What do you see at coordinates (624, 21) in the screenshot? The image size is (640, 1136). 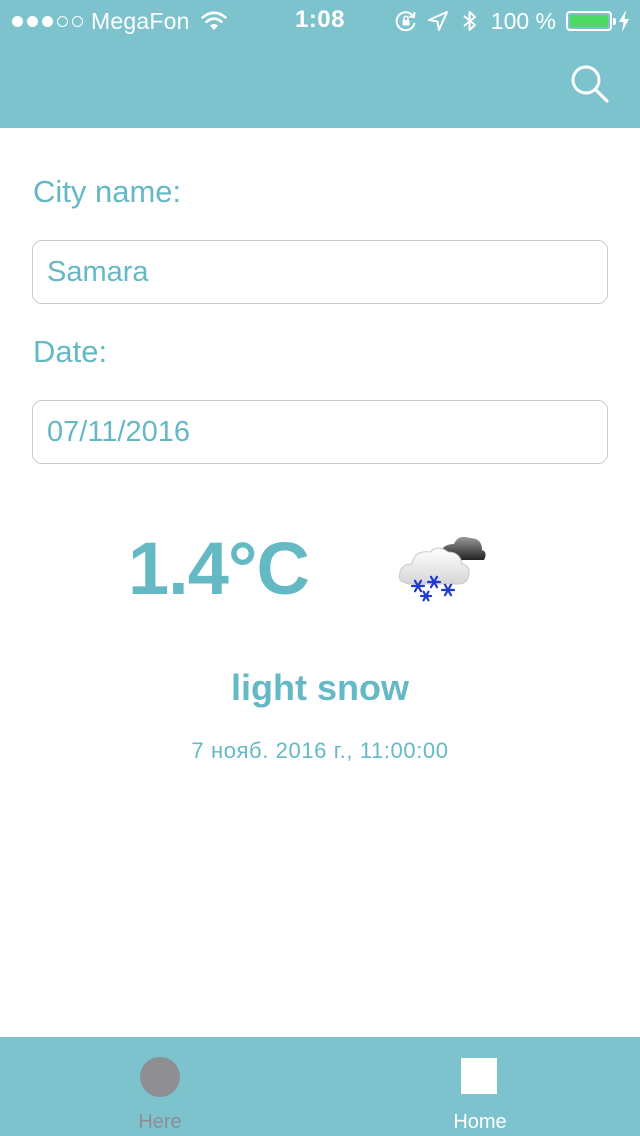 I see `charging-bolt-icon` at bounding box center [624, 21].